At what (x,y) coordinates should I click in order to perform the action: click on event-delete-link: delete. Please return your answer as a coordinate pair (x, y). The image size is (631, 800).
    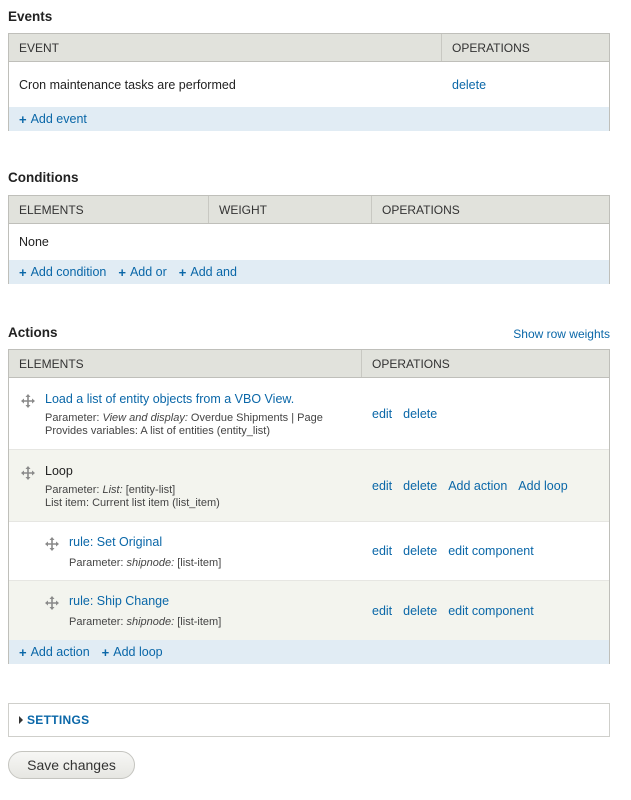
    Looking at the image, I should click on (469, 85).